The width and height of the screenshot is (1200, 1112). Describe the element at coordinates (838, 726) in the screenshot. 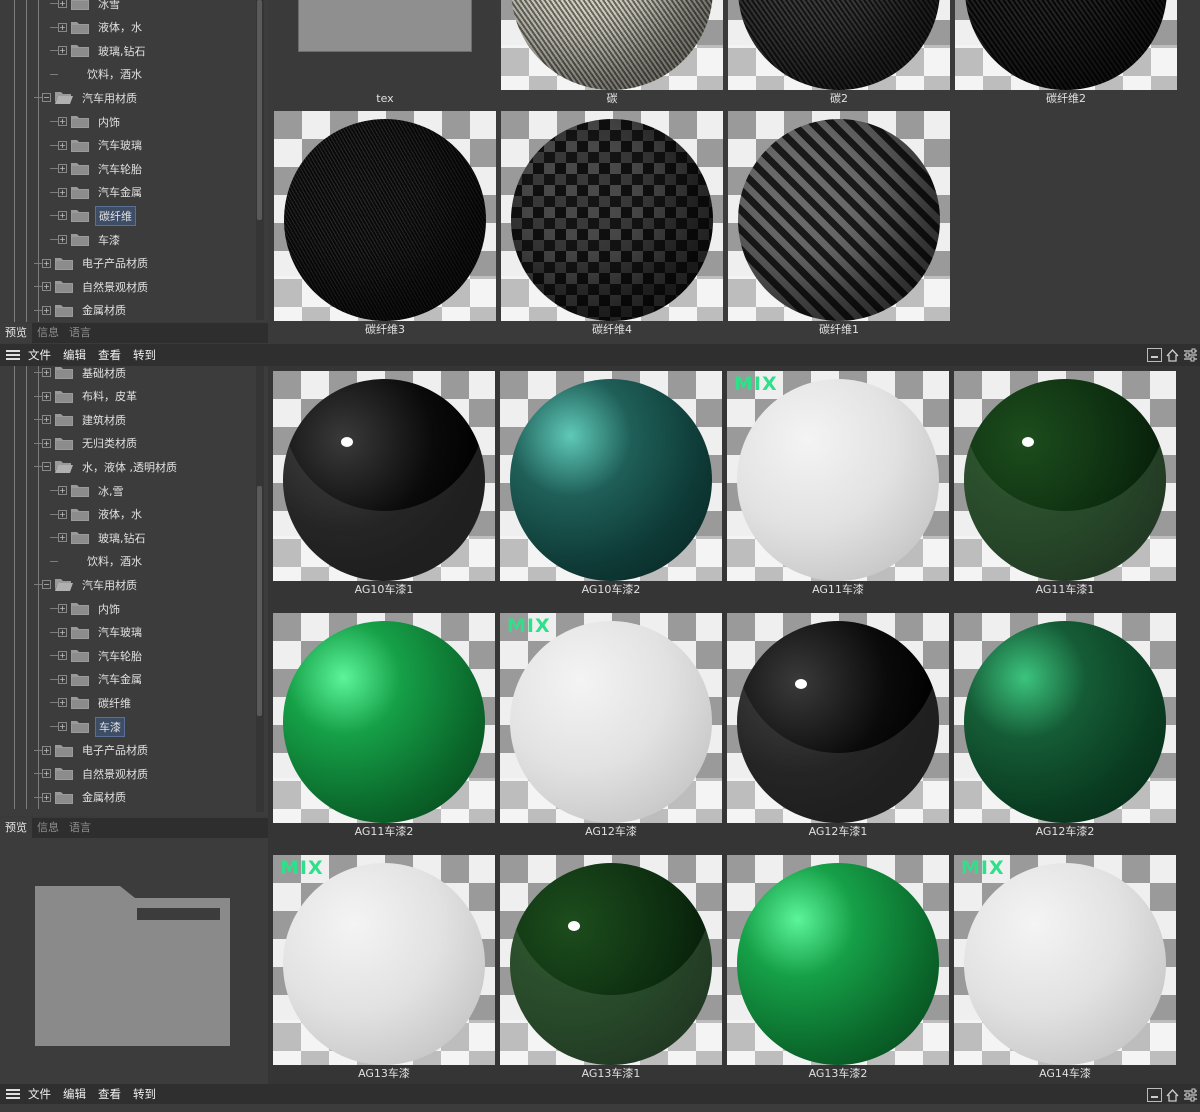

I see `material-thumbnail: AG12车漆1` at that location.